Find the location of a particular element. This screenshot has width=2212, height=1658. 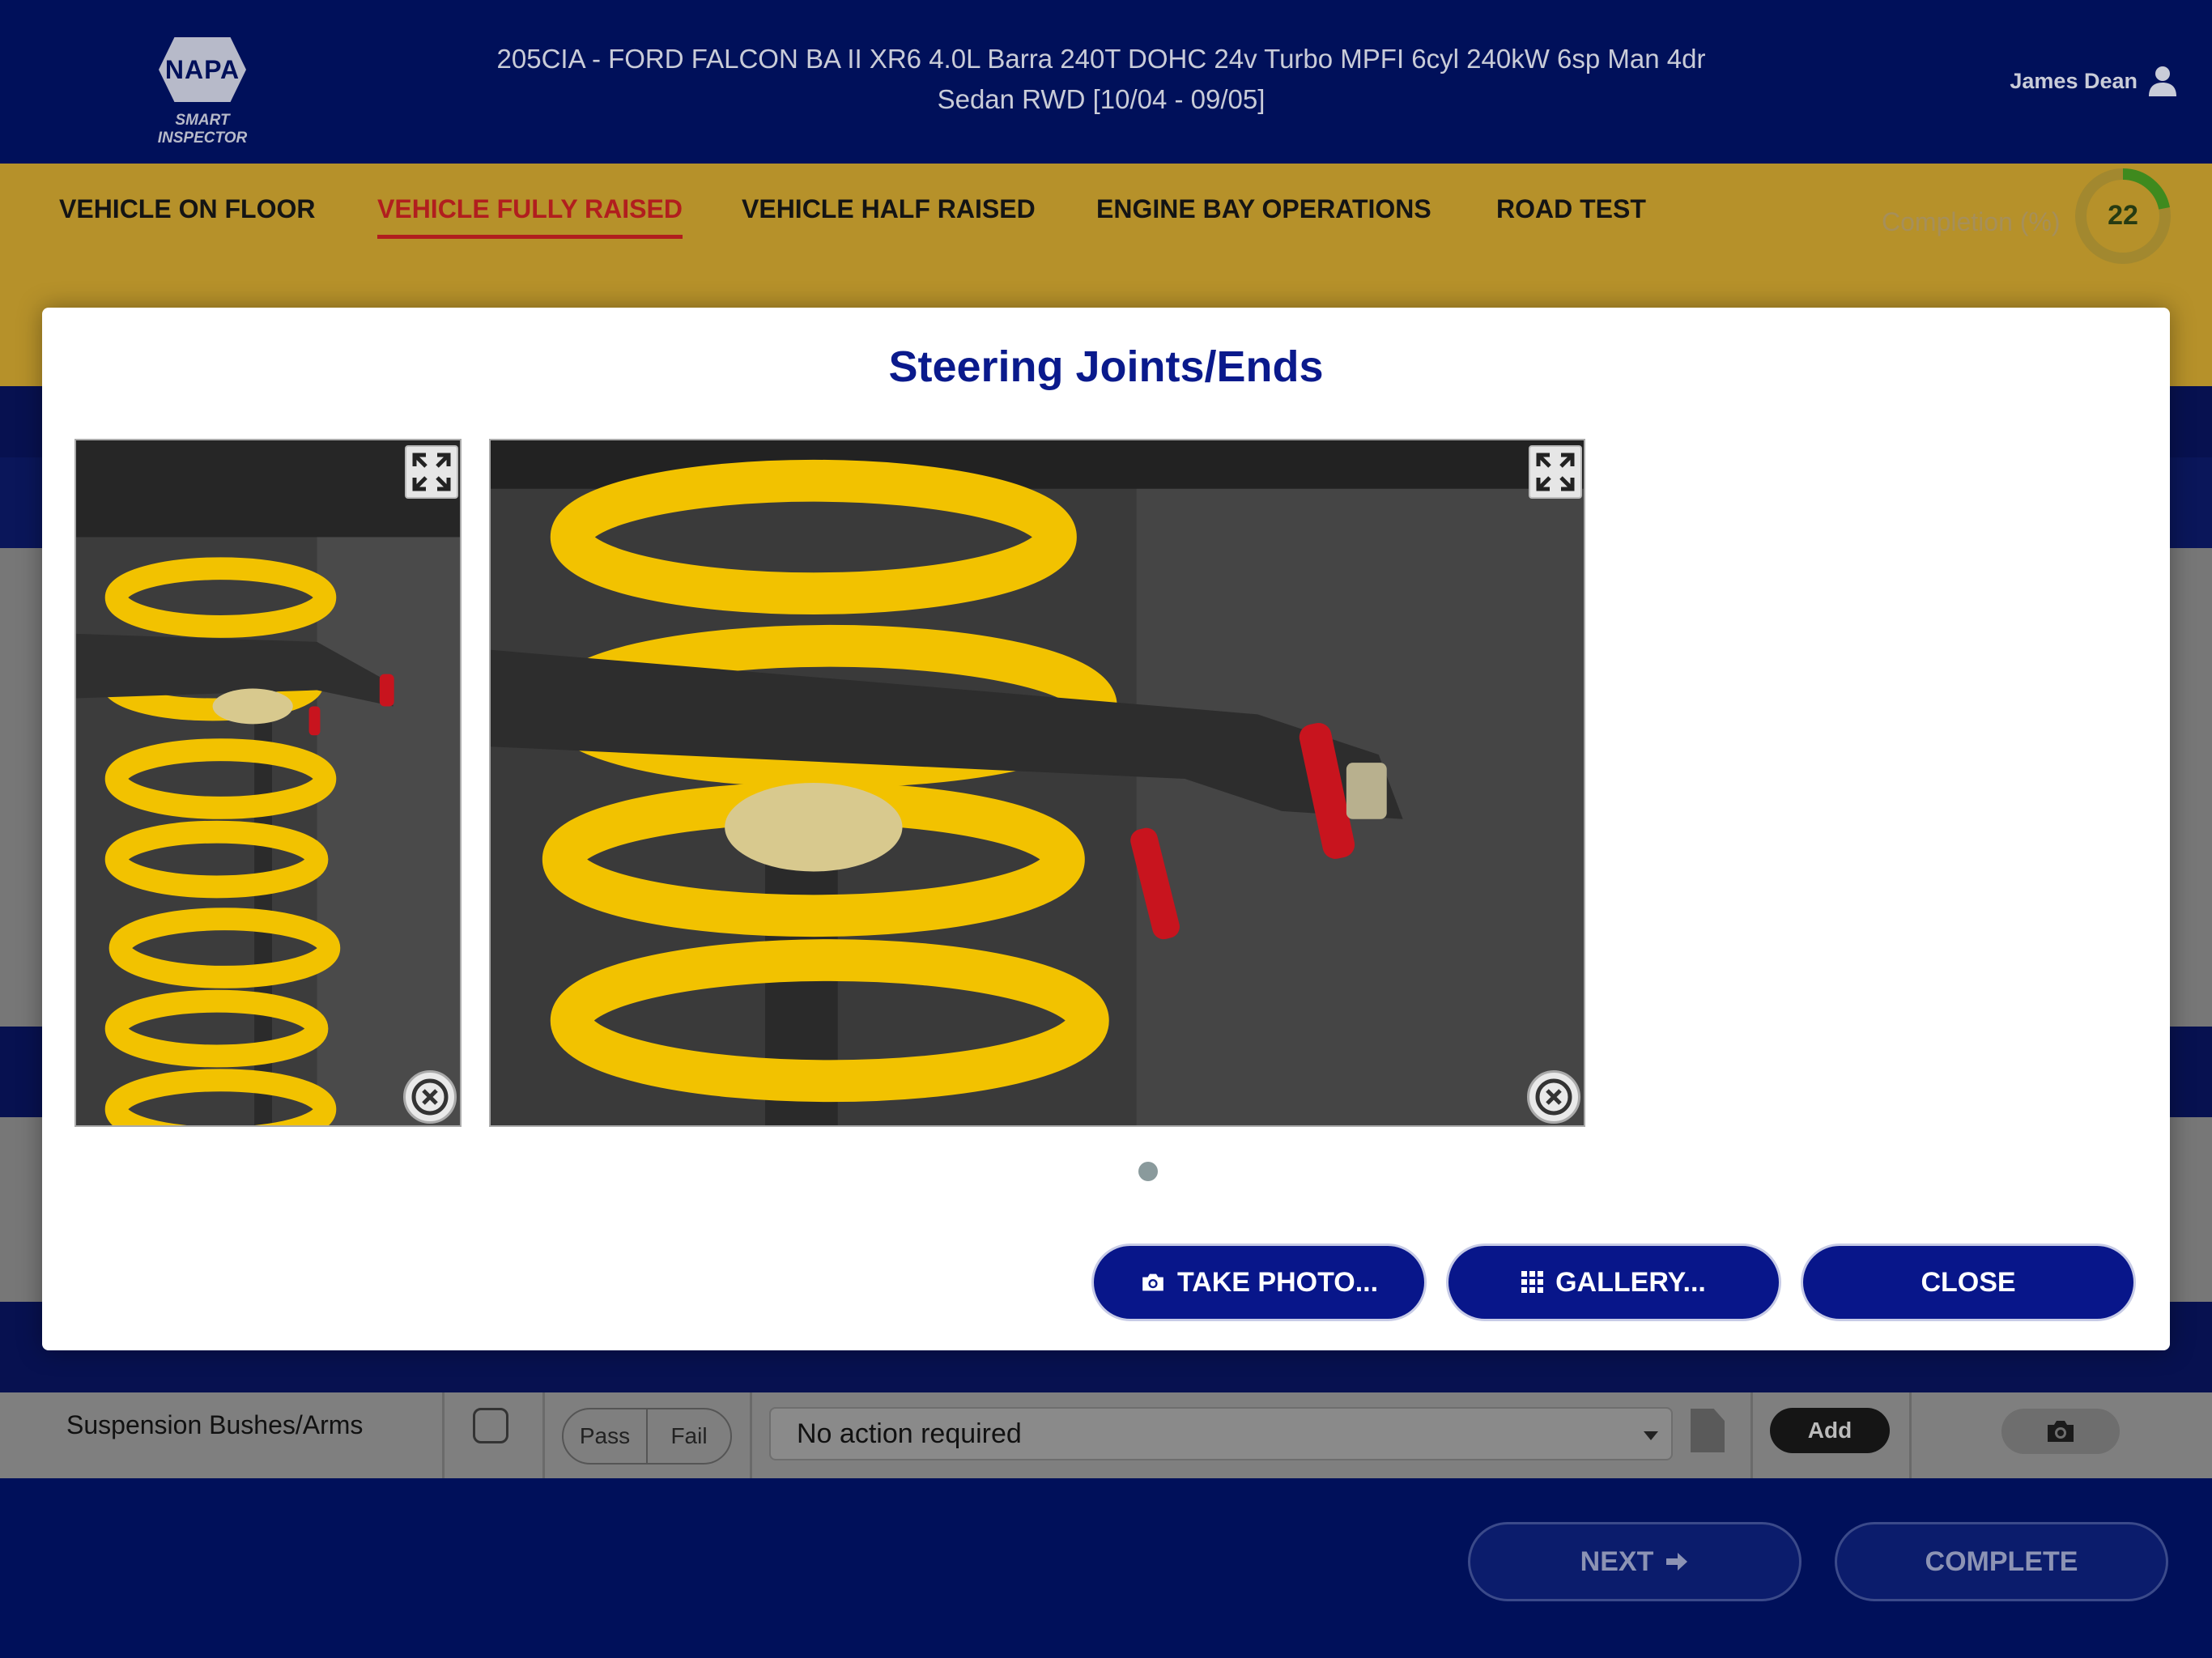

user-menu: James Dean is located at coordinates (2094, 81).